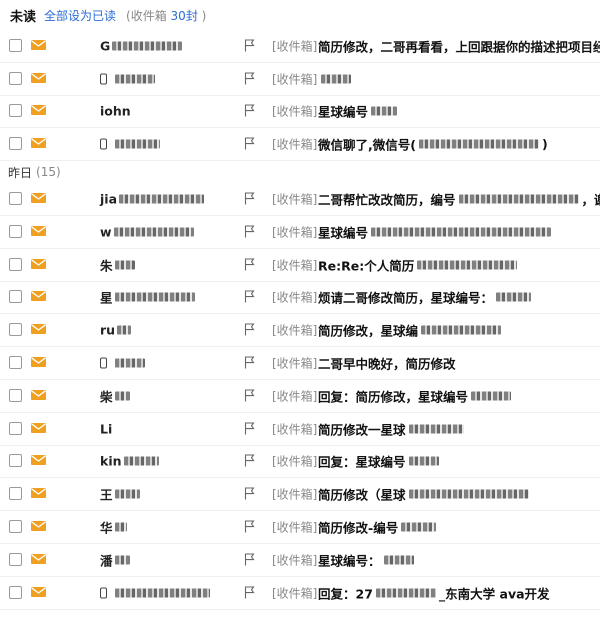 The height and width of the screenshot is (621, 600). What do you see at coordinates (300, 232) in the screenshot?
I see `mail-row: w [收件箱] 星球编号` at bounding box center [300, 232].